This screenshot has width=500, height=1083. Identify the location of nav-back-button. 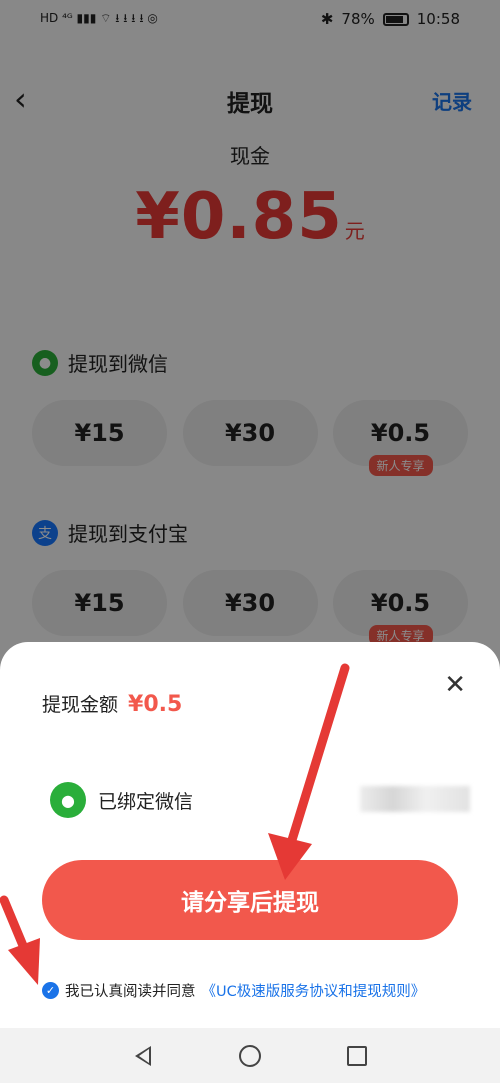
(143, 1056).